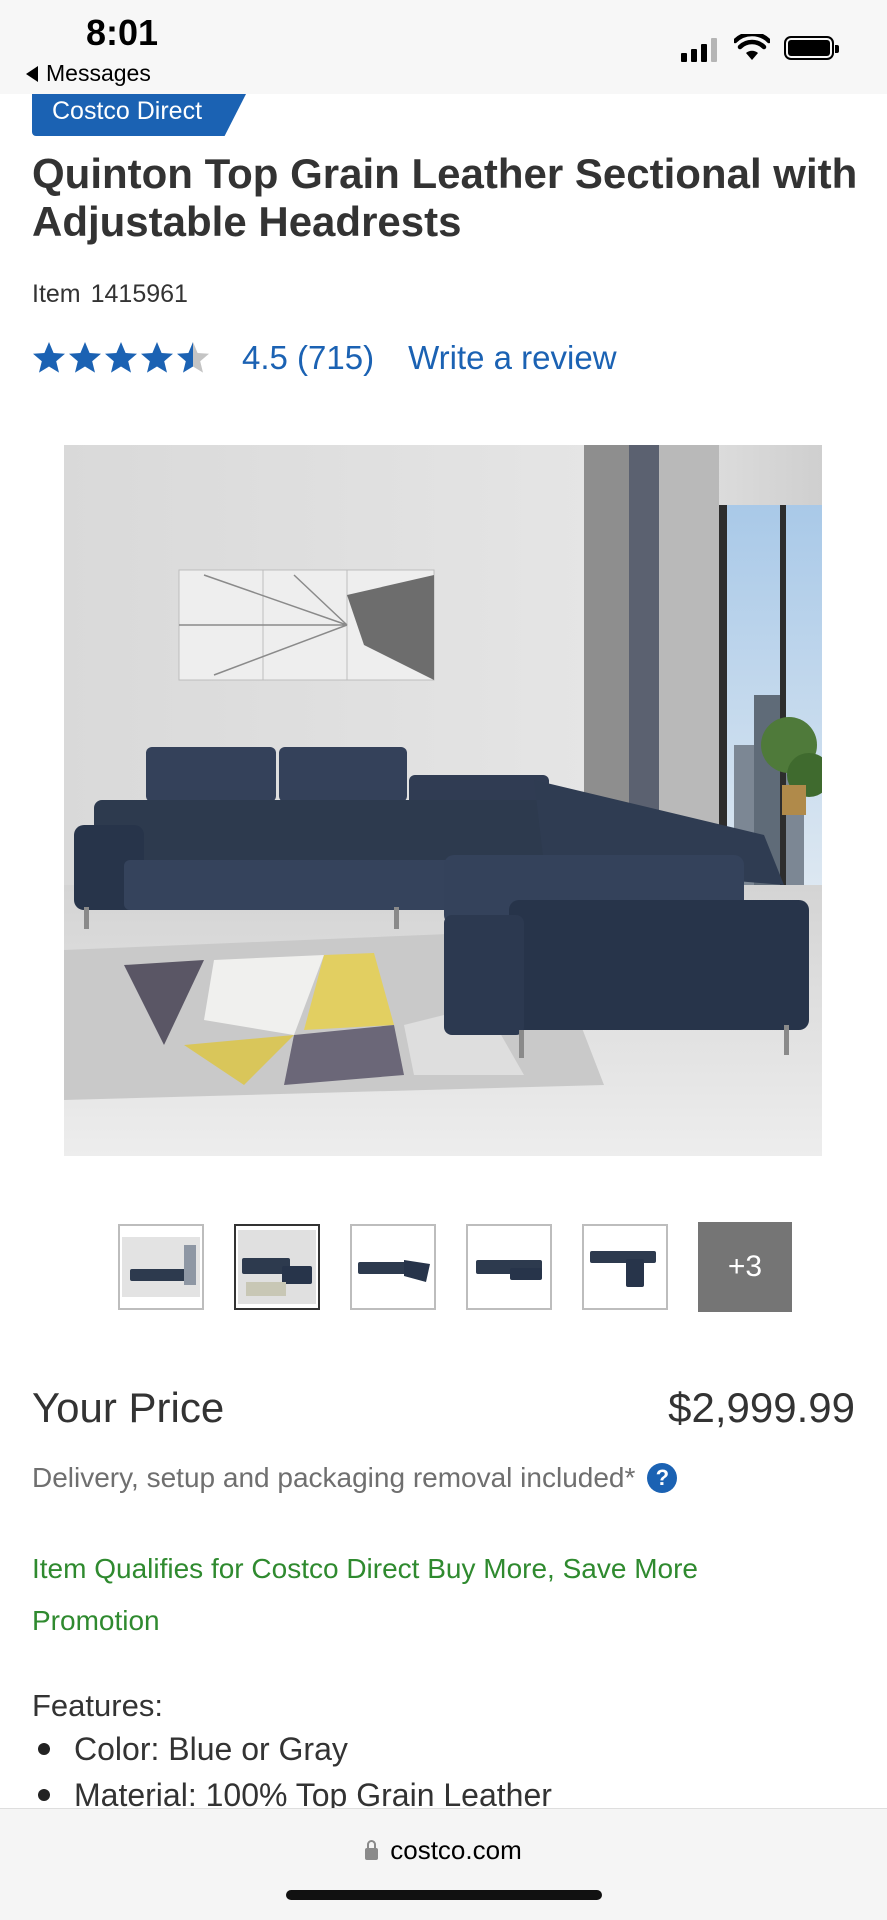 The width and height of the screenshot is (887, 1920). I want to click on price-label: Your Price, so click(128, 1407).